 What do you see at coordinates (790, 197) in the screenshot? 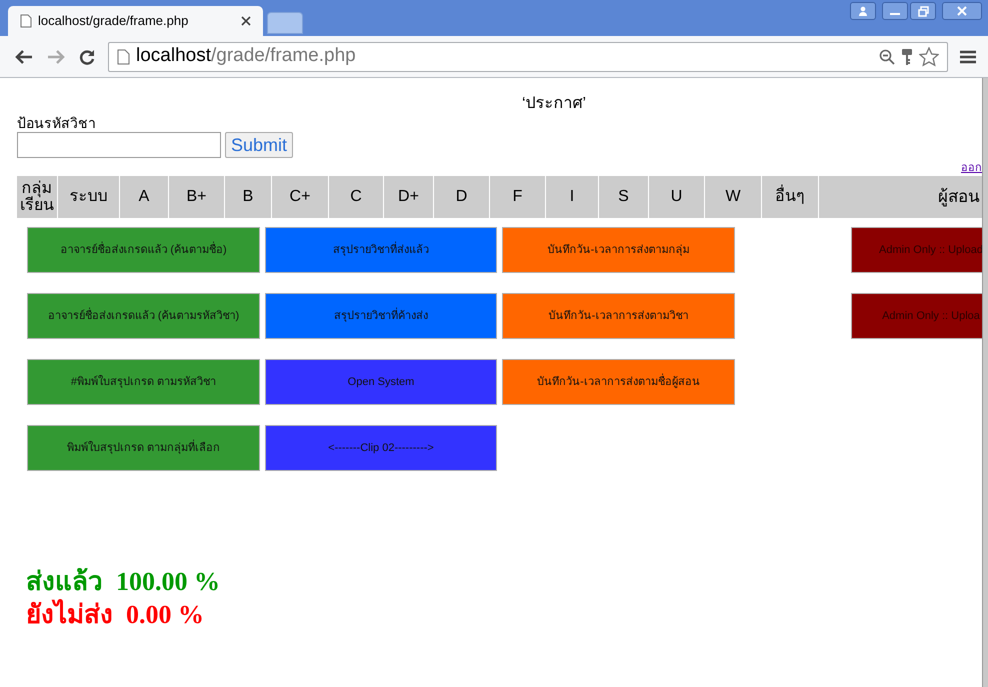
I see `table-header-cell: อื่นๆ` at bounding box center [790, 197].